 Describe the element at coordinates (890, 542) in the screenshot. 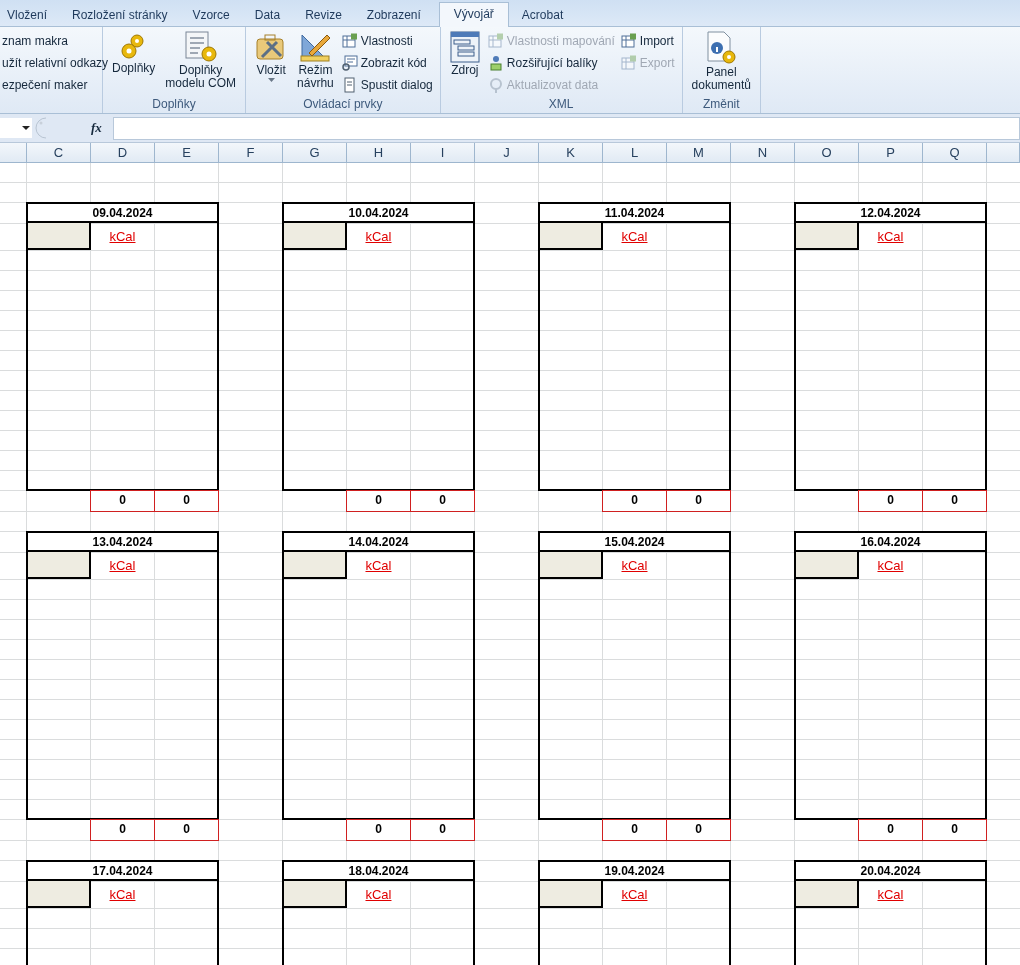

I see `date-header: 16.04.2024` at that location.